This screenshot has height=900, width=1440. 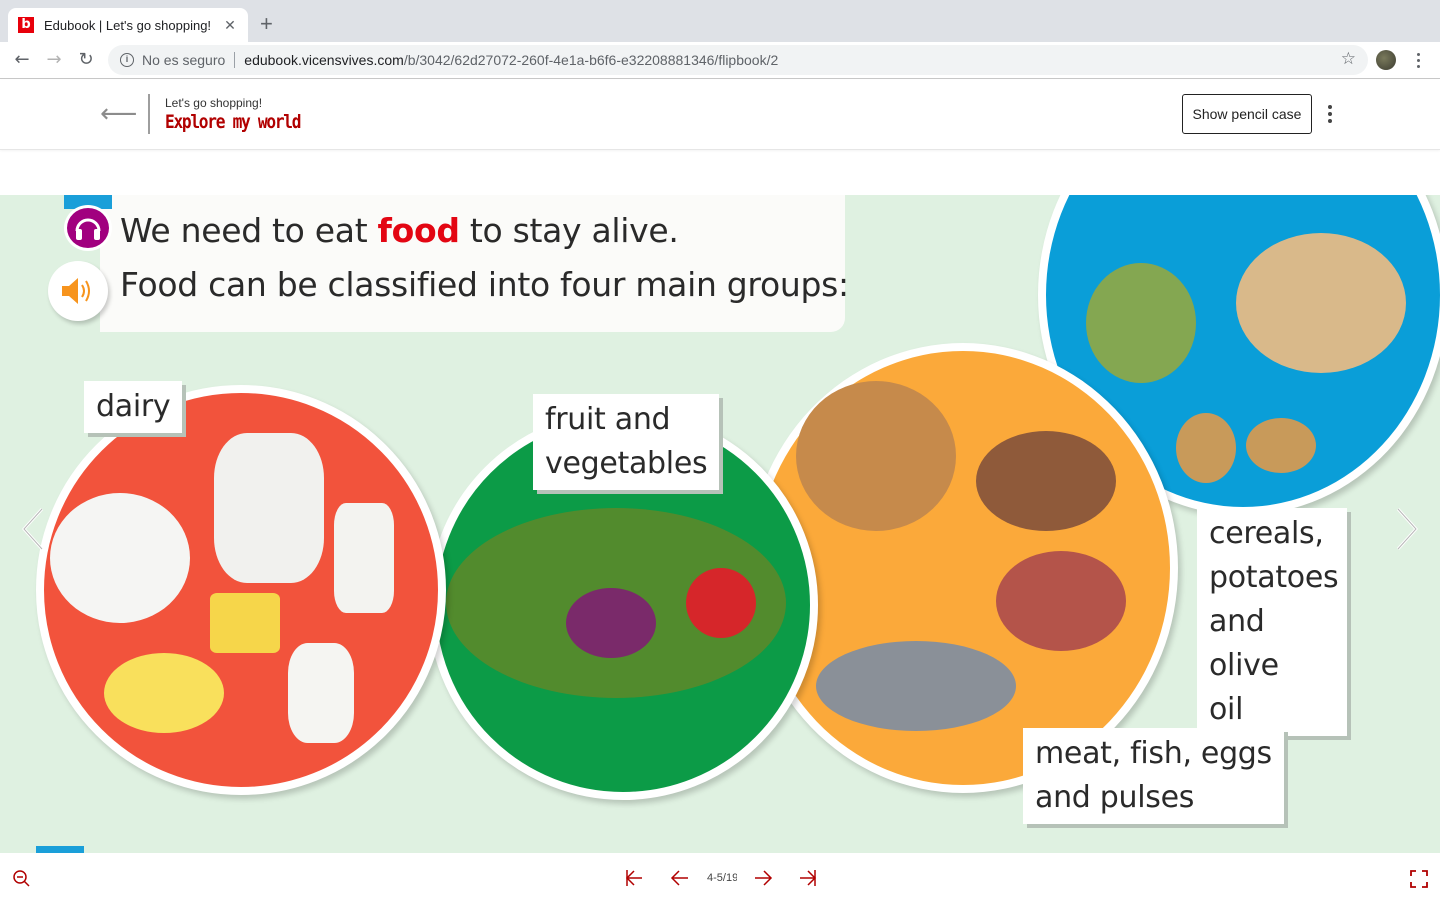 I want to click on back-button: ←, so click(x=22, y=60).